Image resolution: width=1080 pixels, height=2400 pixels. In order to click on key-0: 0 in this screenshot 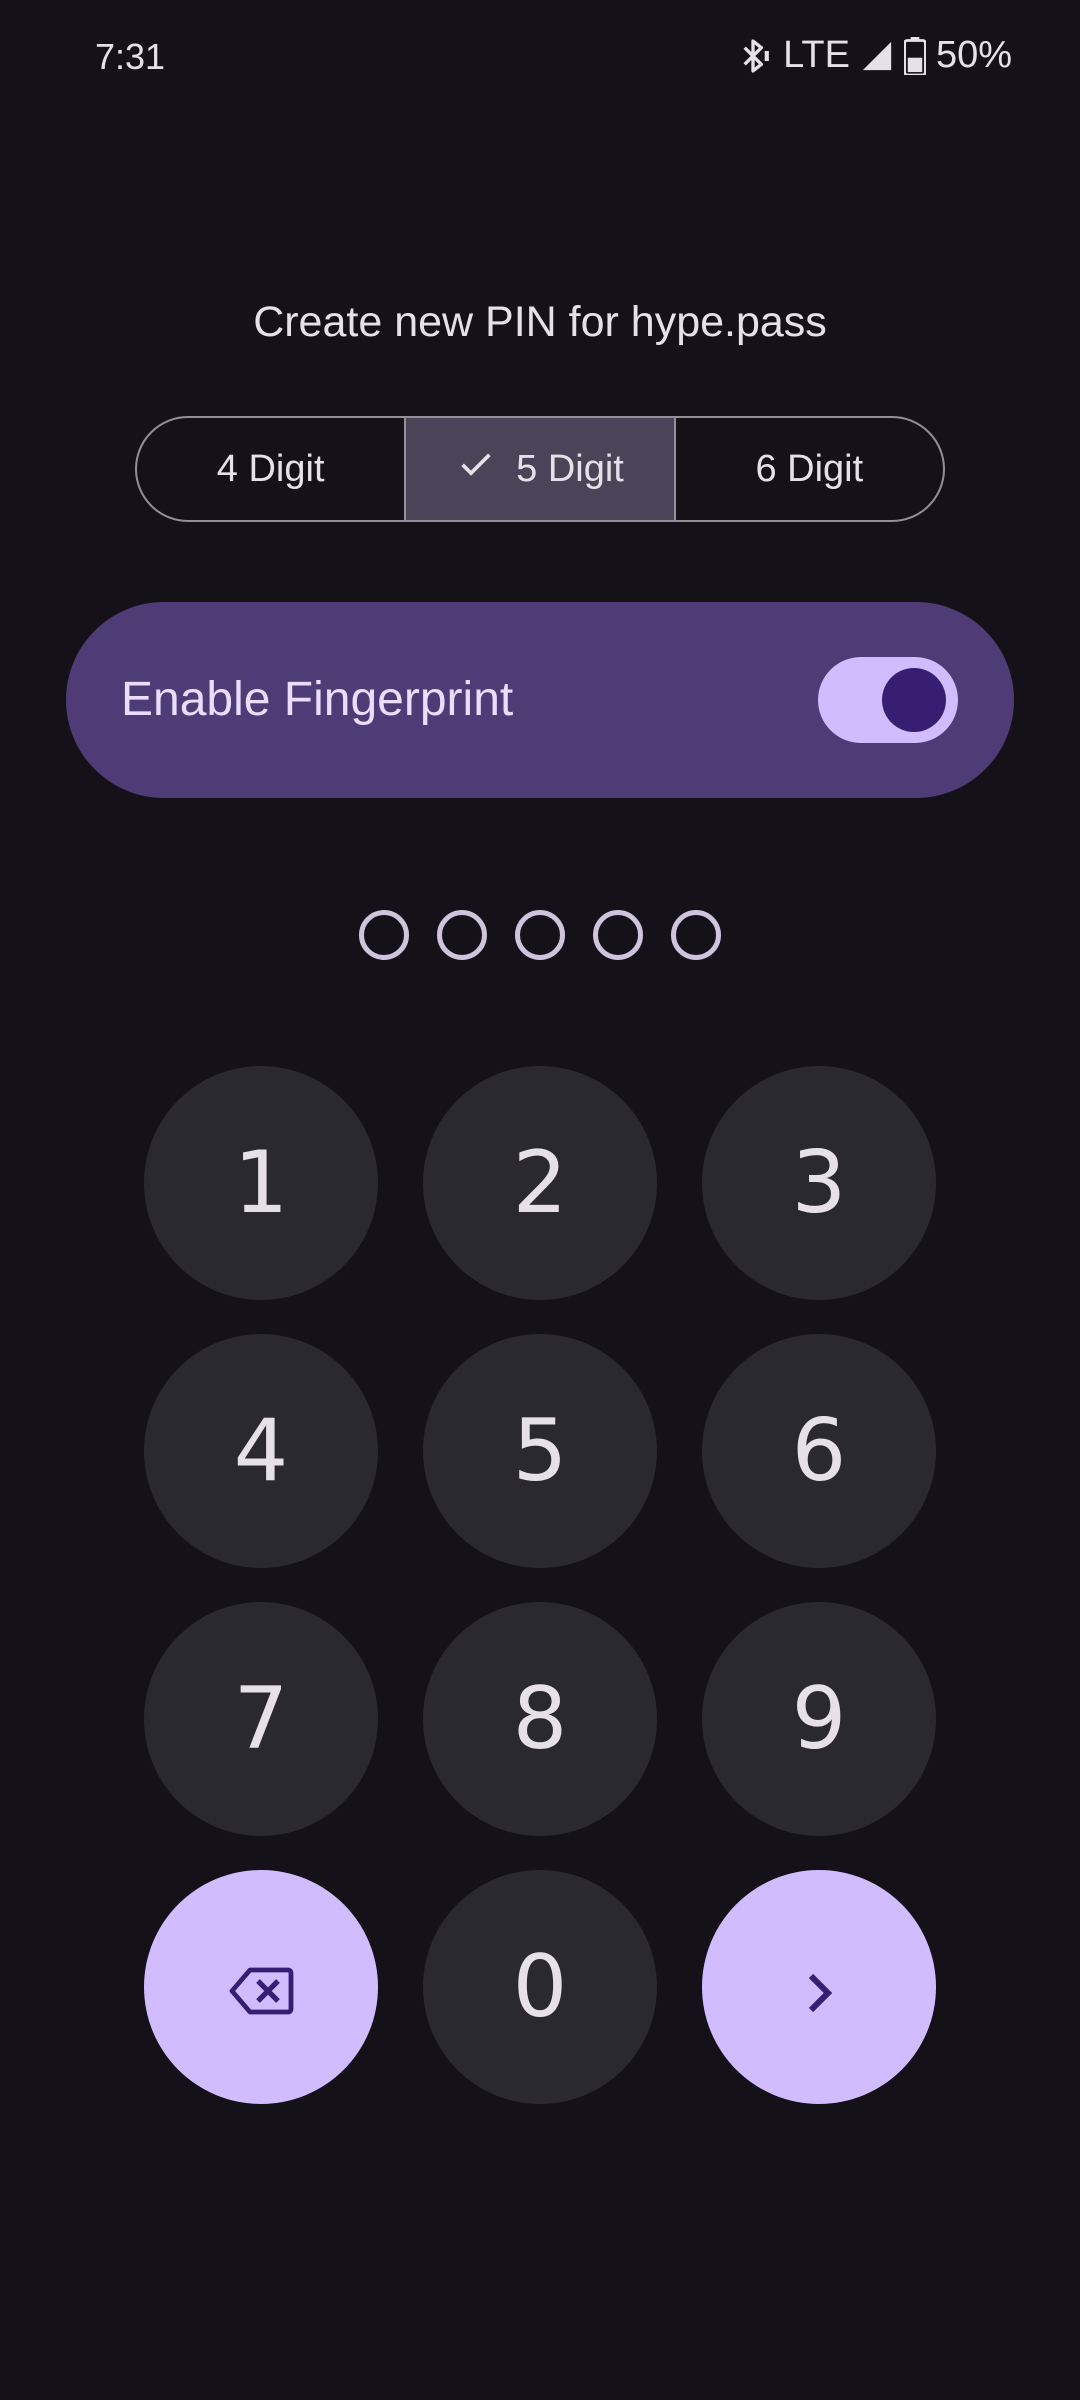, I will do `click(540, 1987)`.